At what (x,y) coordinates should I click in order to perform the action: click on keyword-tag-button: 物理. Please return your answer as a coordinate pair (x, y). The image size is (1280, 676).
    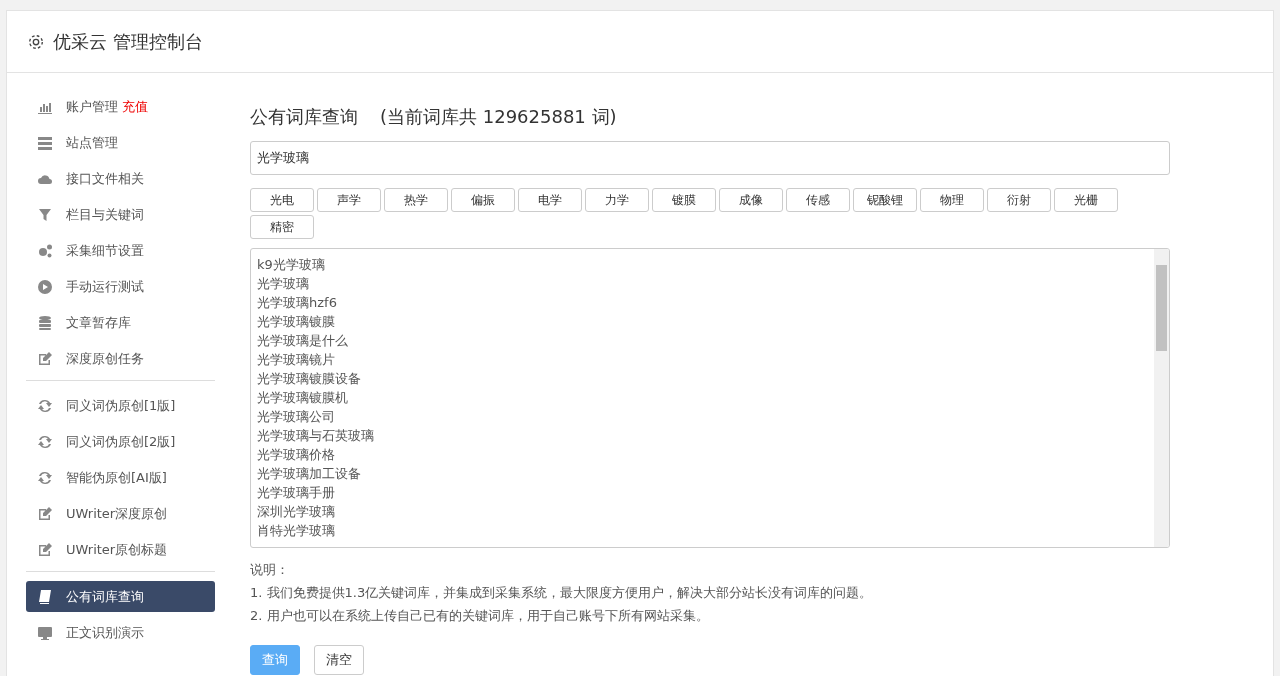
    Looking at the image, I should click on (952, 200).